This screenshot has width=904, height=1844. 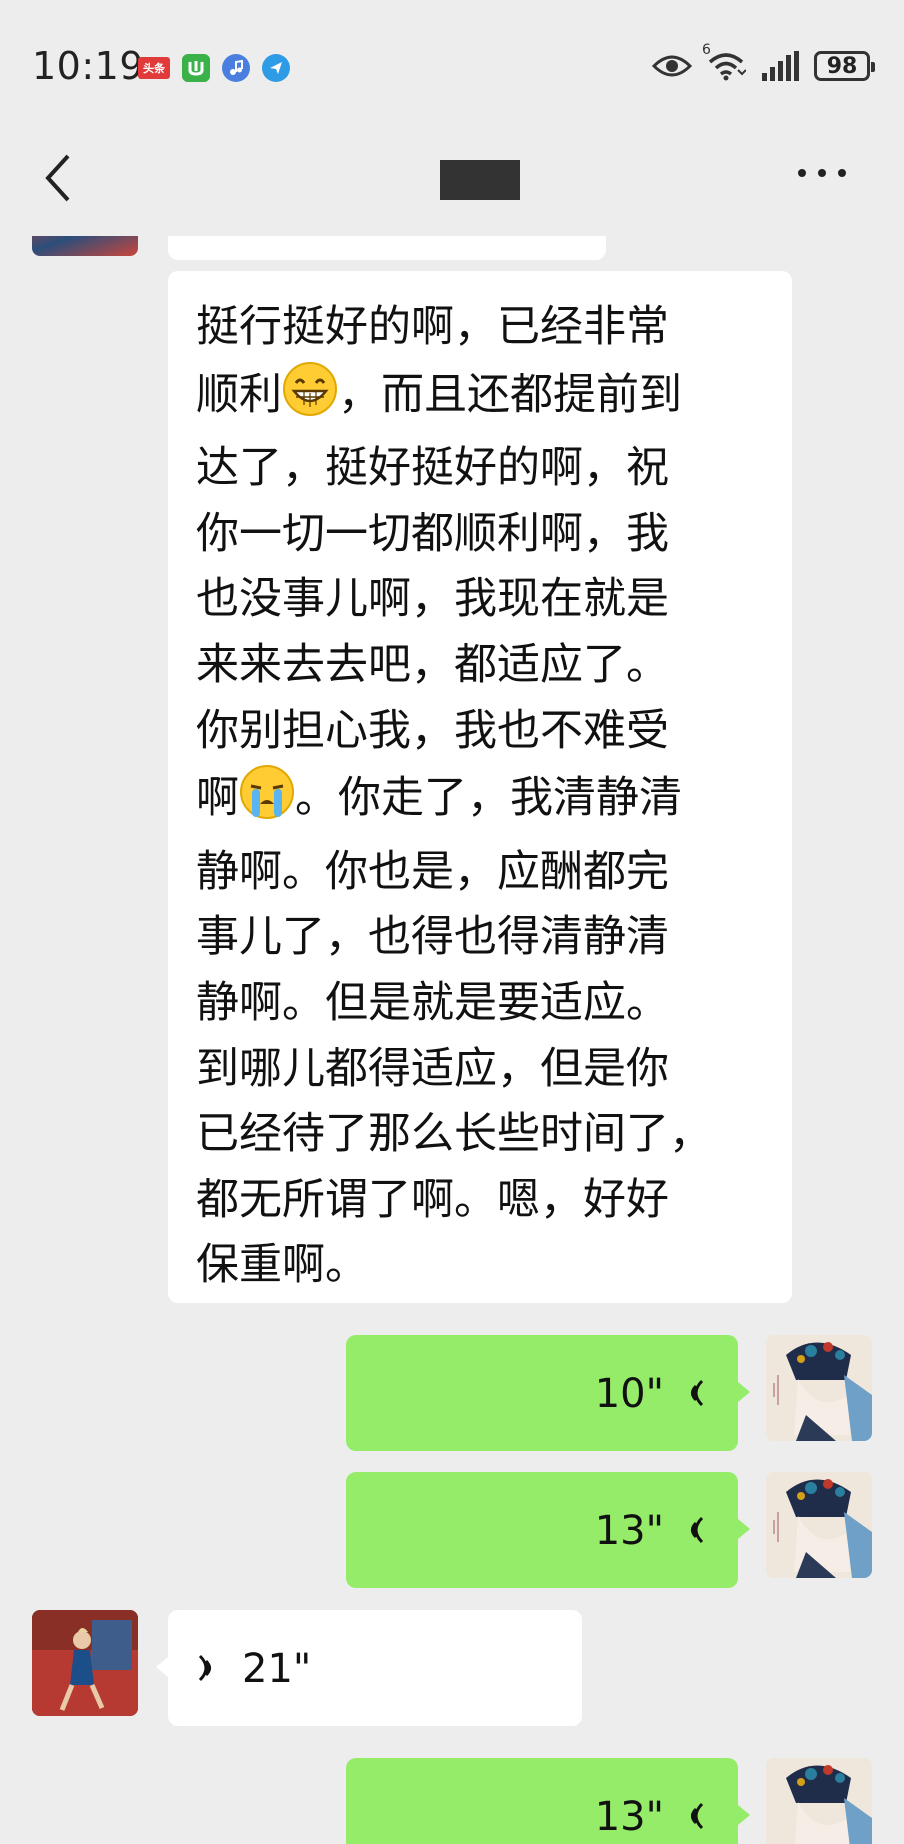 I want to click on message-line: 挺行挺好的啊，已经非常, so click(x=432, y=327).